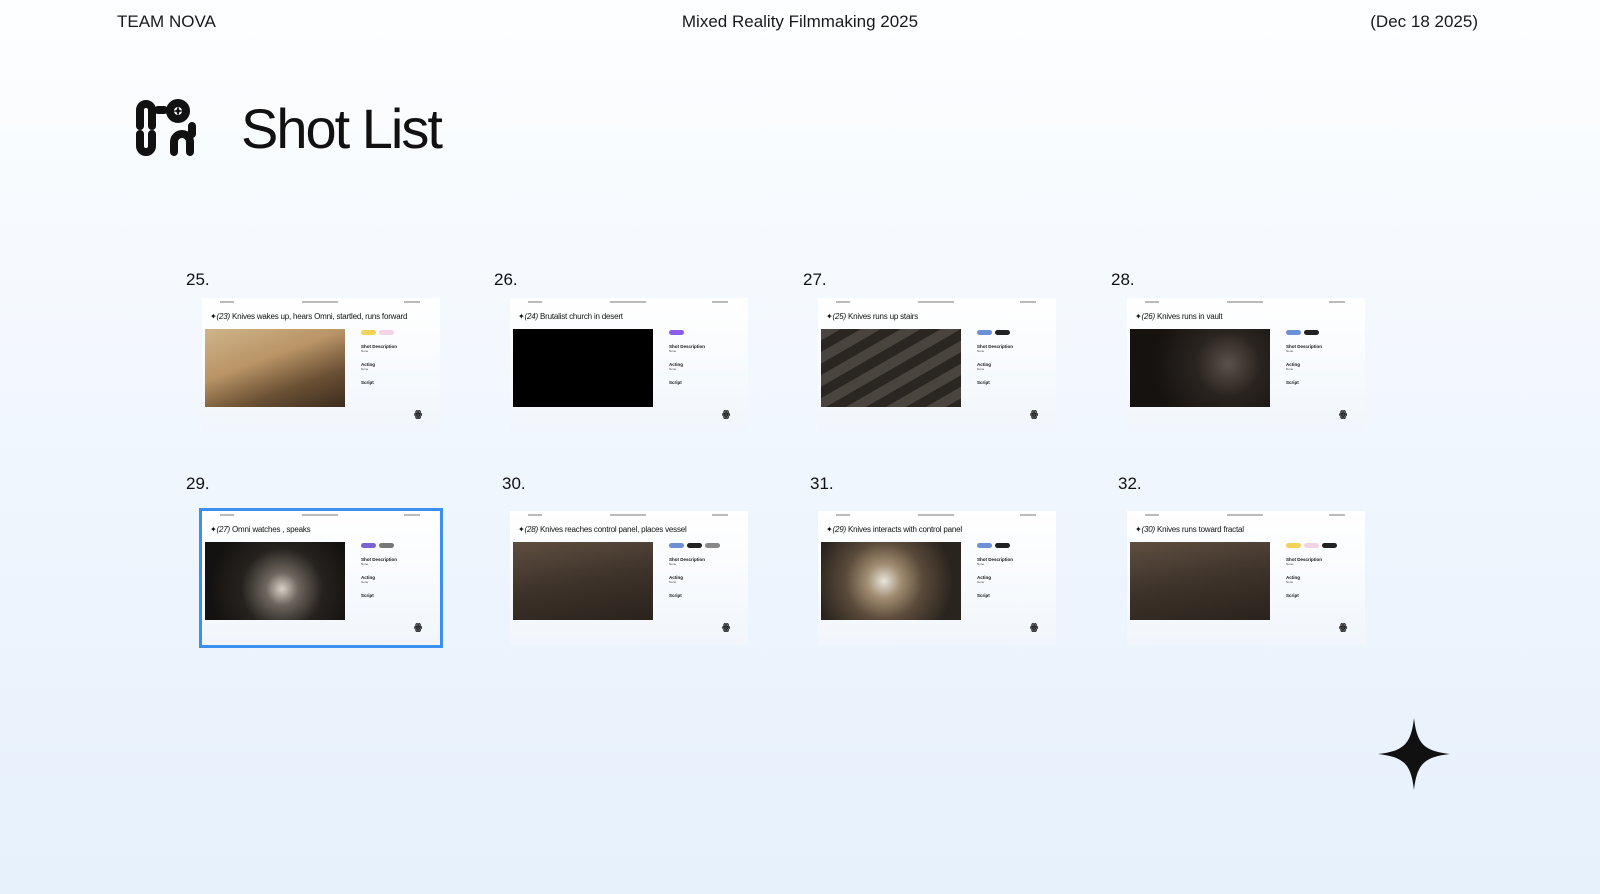 Image resolution: width=1600 pixels, height=894 pixels. Describe the element at coordinates (514, 483) in the screenshot. I see `slide-number: 30.` at that location.